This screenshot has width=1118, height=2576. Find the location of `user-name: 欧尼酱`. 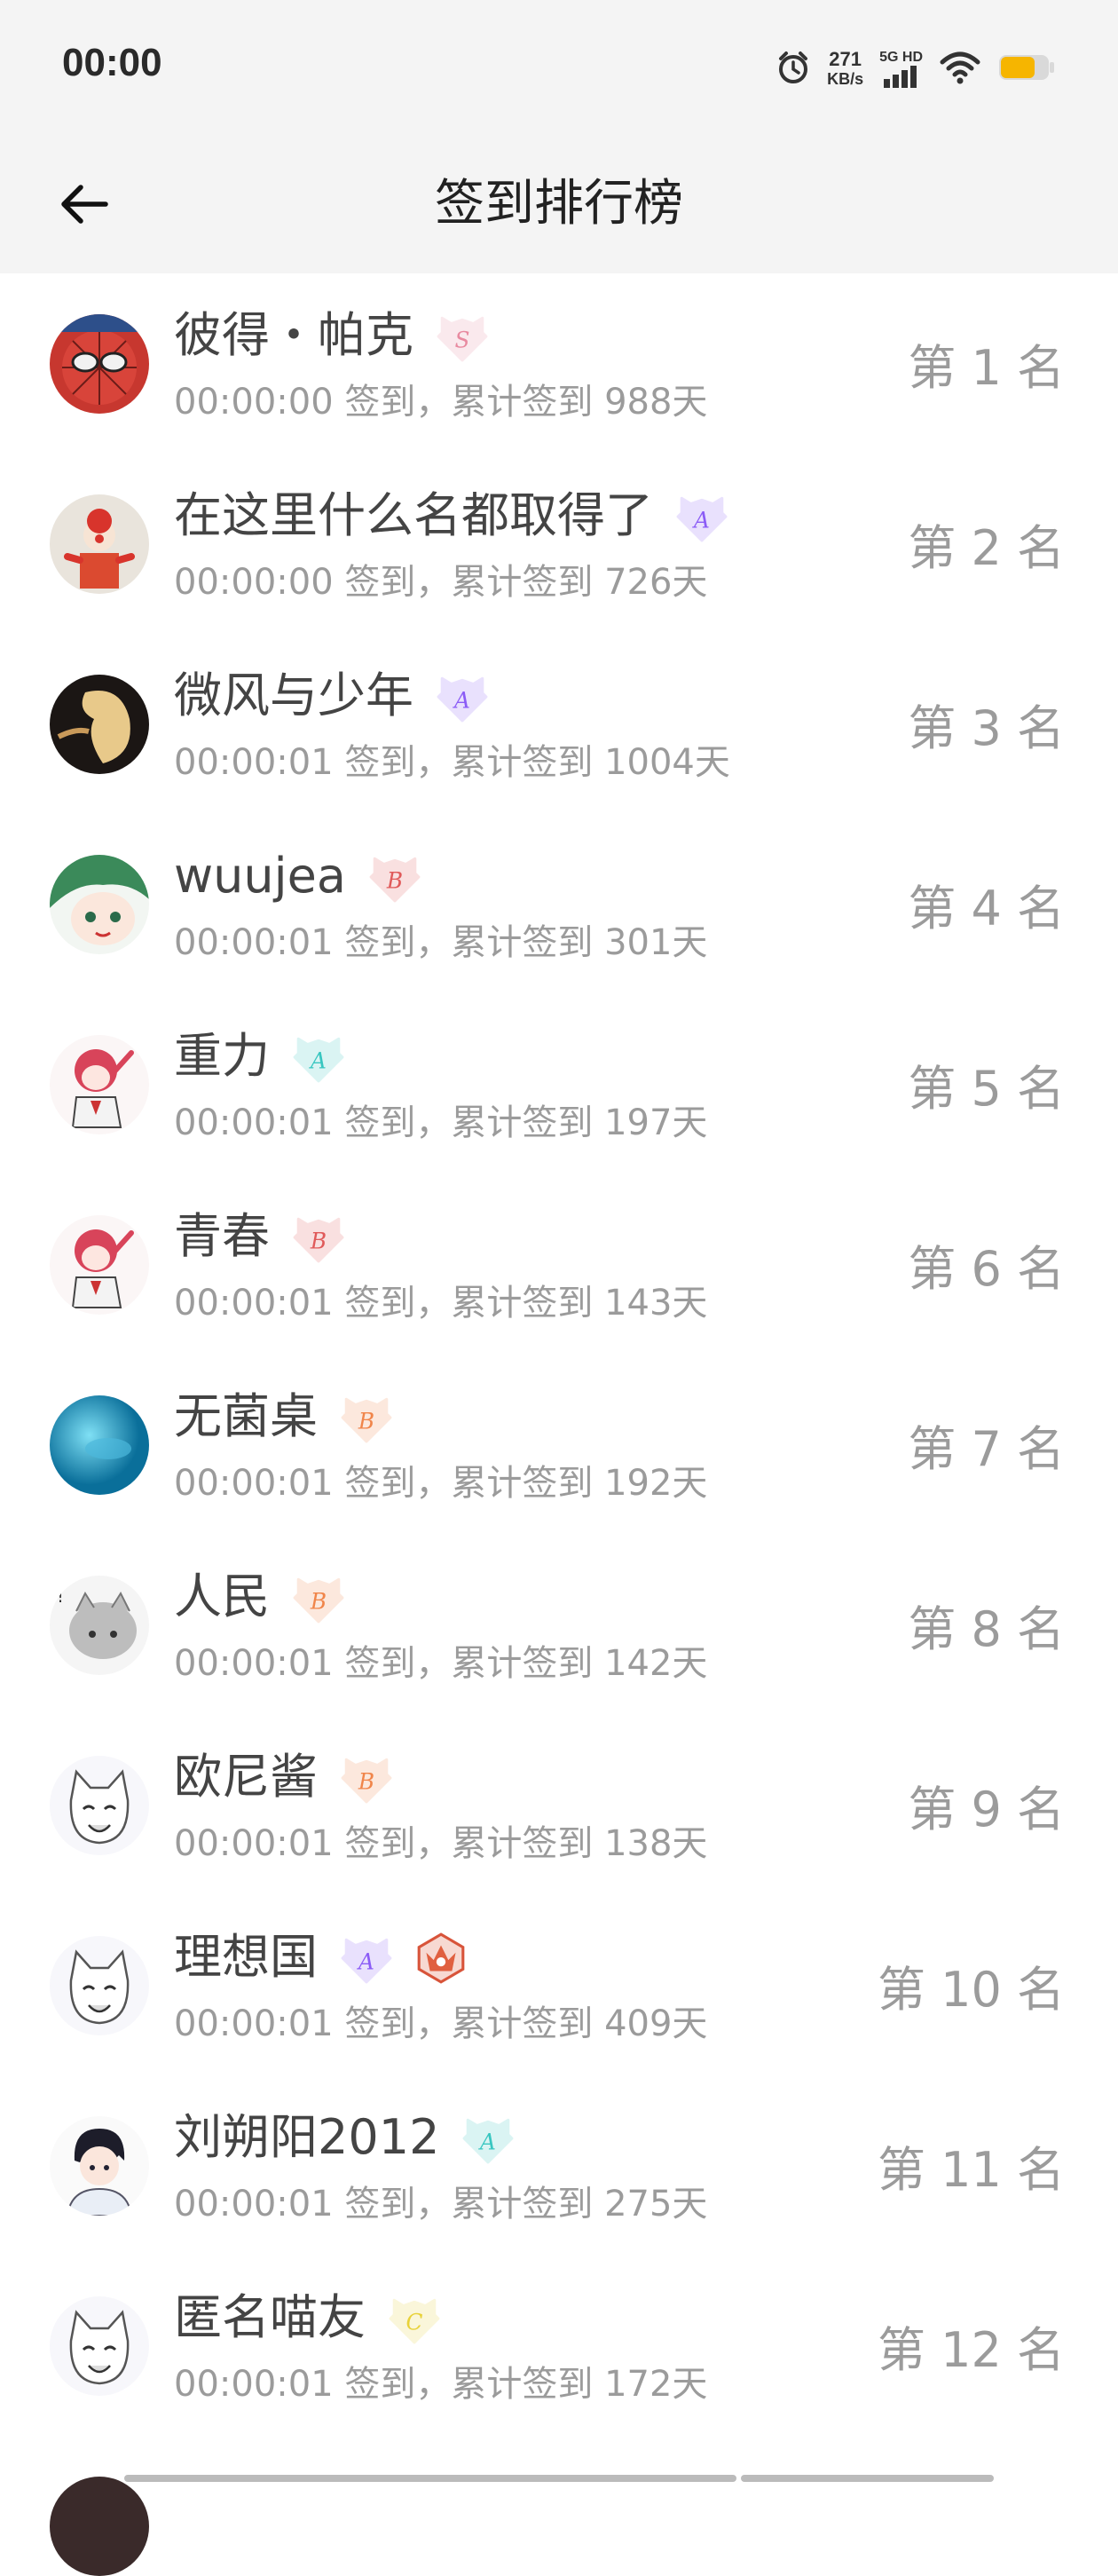

user-name: 欧尼酱 is located at coordinates (246, 1777).